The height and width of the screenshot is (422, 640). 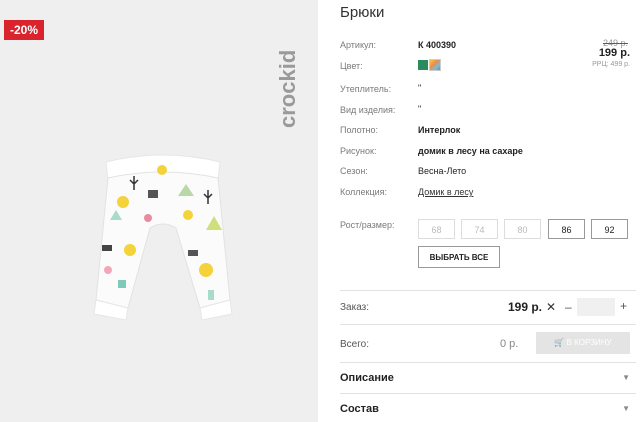 I want to click on attr-value-insulation: ", so click(x=420, y=88).